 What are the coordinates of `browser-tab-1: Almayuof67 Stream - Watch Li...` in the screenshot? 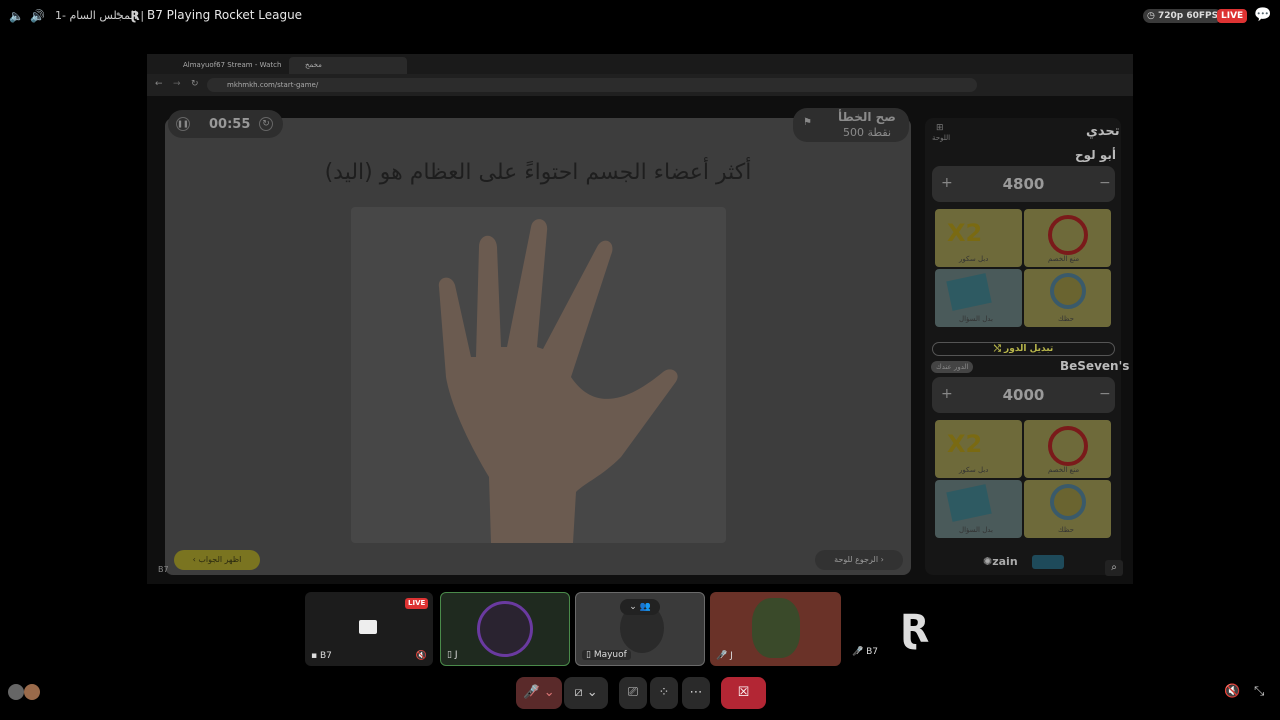 It's located at (225, 71).